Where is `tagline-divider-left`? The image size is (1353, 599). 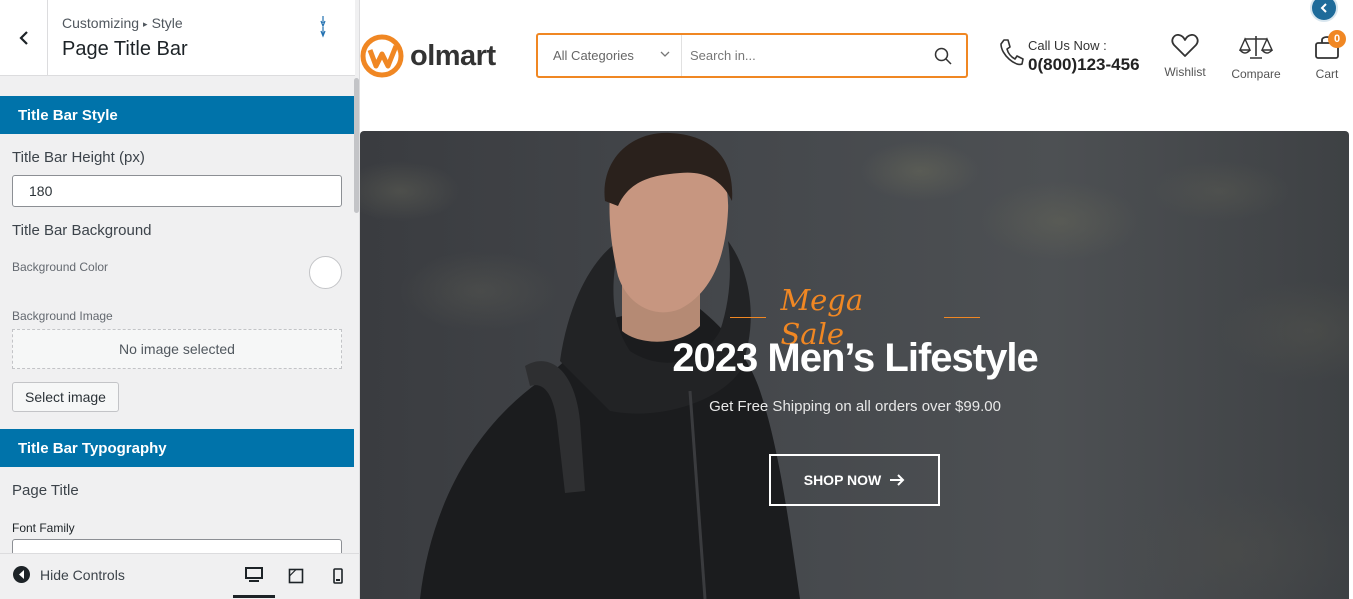
tagline-divider-left is located at coordinates (748, 317).